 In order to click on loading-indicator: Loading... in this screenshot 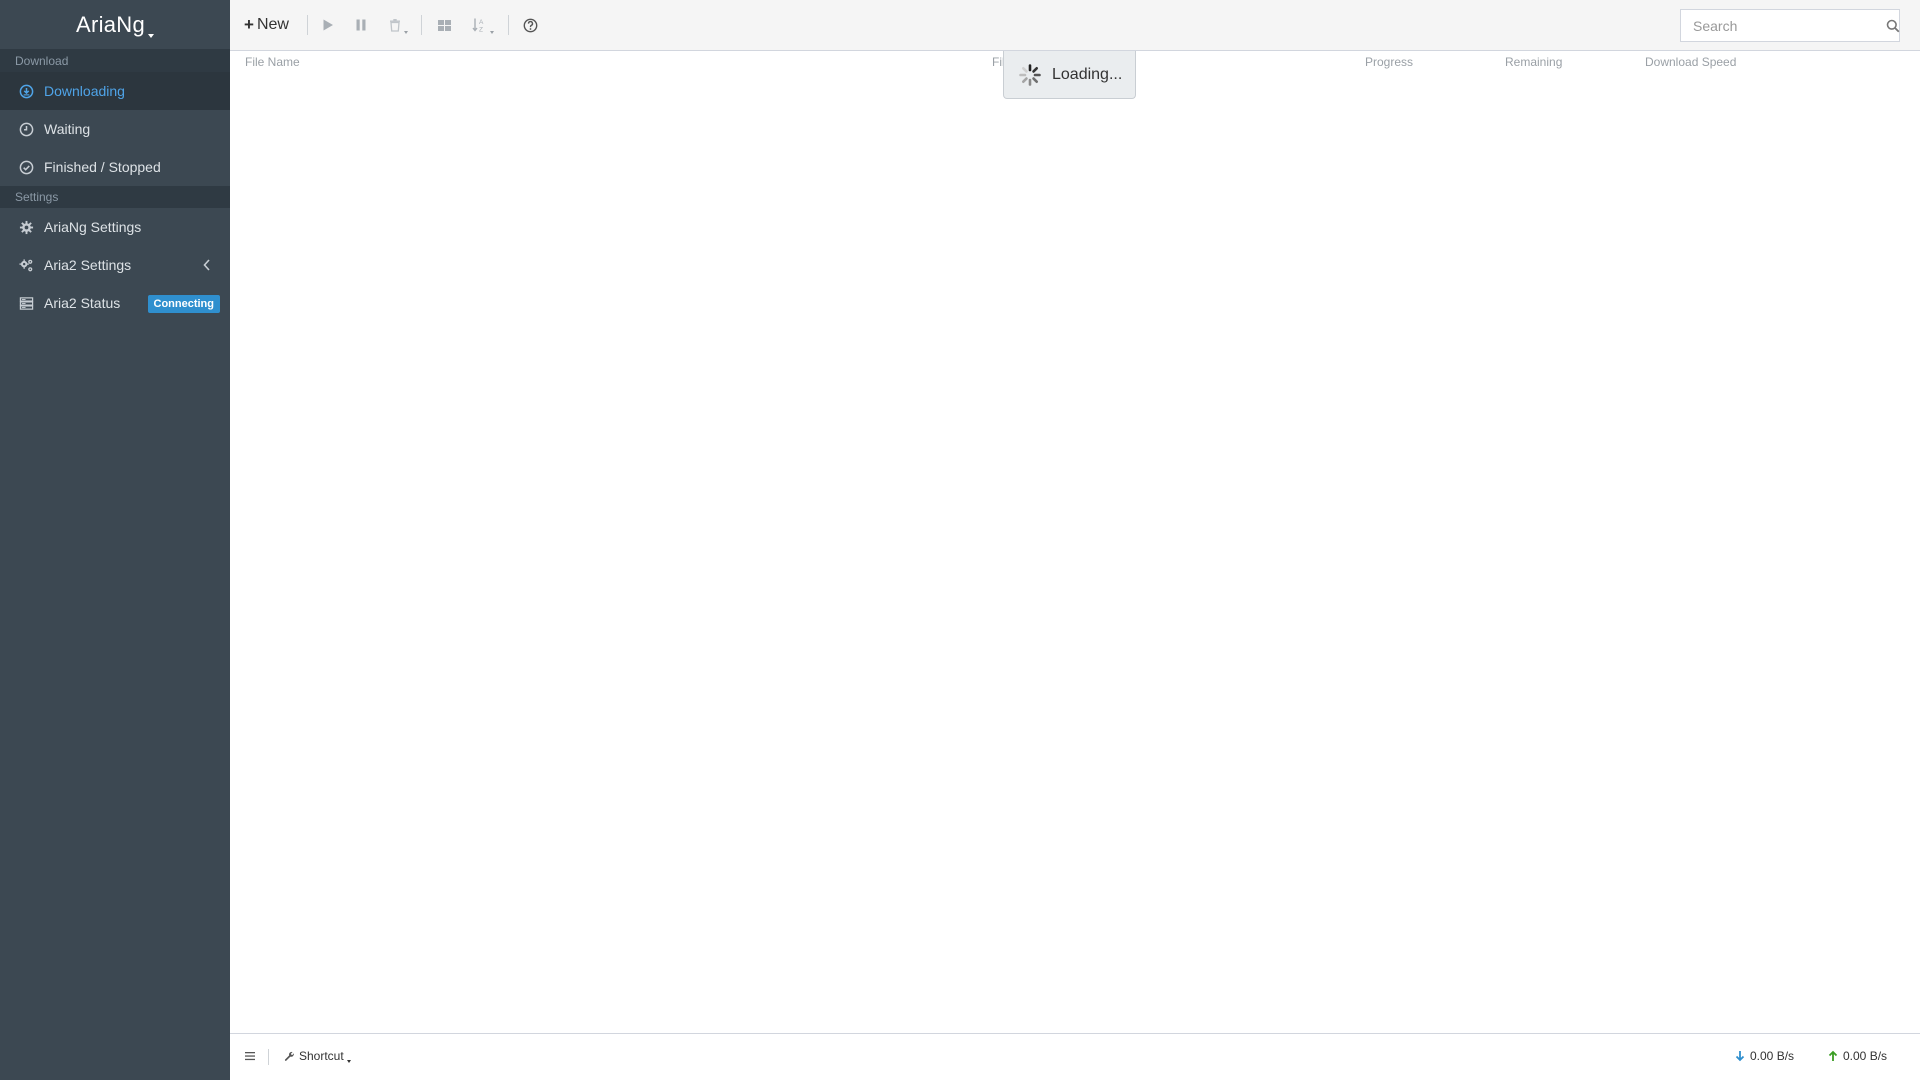, I will do `click(1069, 75)`.